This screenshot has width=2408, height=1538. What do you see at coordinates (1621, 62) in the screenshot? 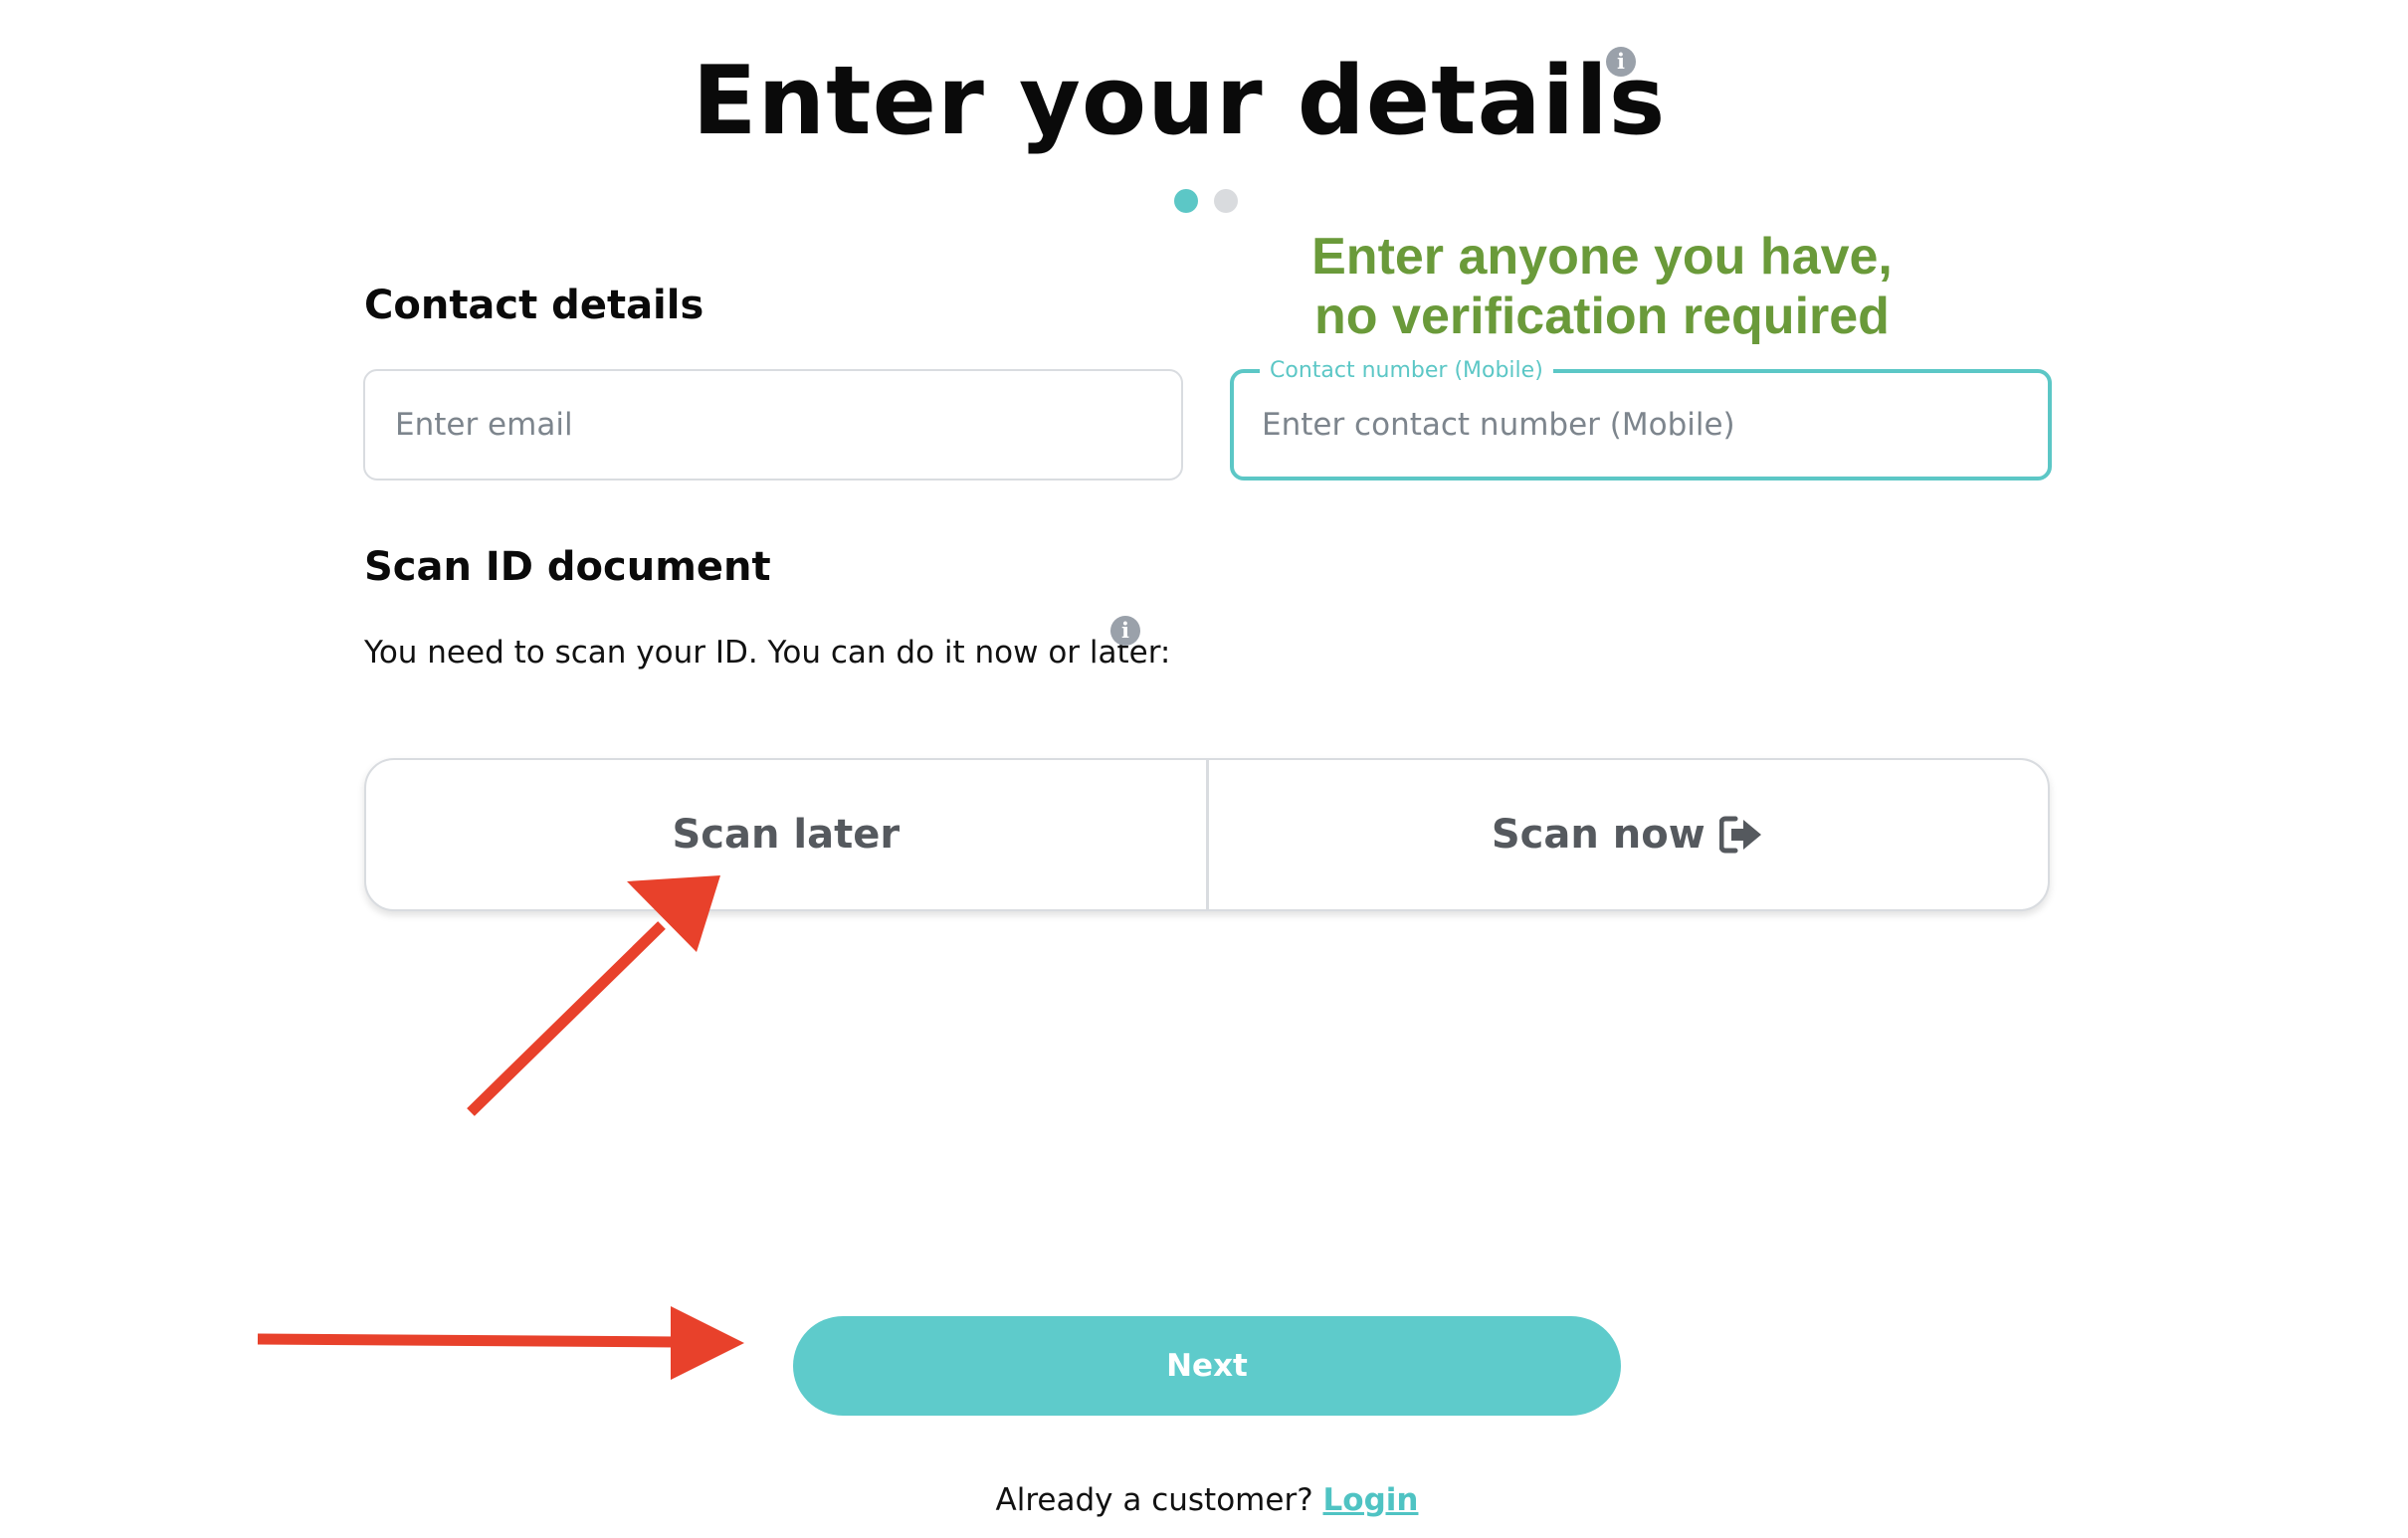
I see `title-info-icon: i` at bounding box center [1621, 62].